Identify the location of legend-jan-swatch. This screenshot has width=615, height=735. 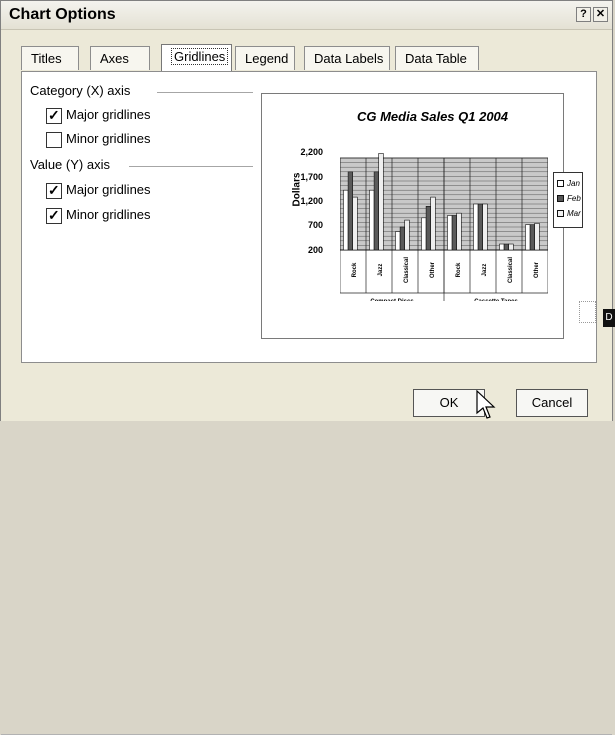
(560, 184).